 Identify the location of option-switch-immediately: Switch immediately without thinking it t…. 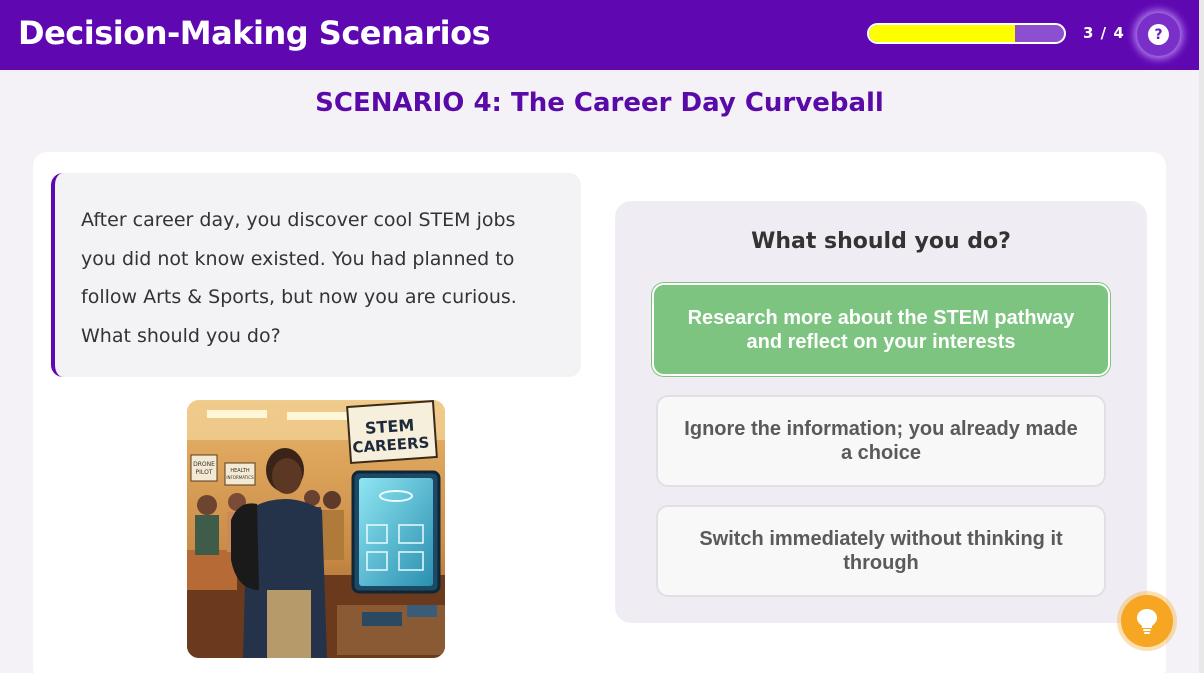
(881, 551).